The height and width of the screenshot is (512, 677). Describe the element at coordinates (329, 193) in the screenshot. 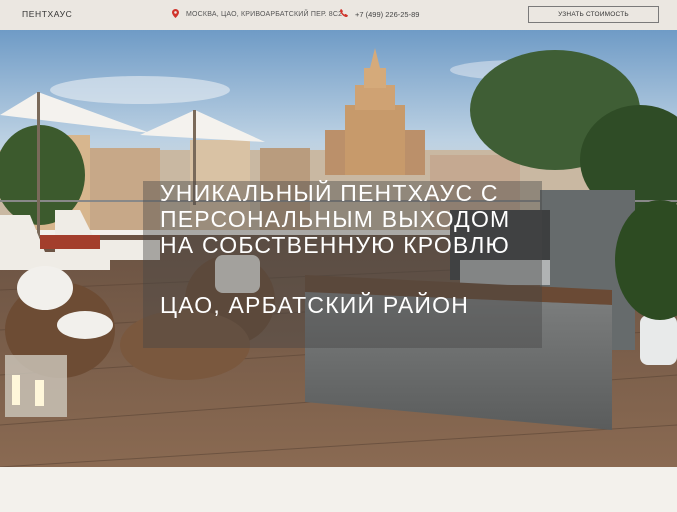

I see `headline-line-1: УНИКАЛЬНЫЙ ПЕНТХАУС С` at that location.